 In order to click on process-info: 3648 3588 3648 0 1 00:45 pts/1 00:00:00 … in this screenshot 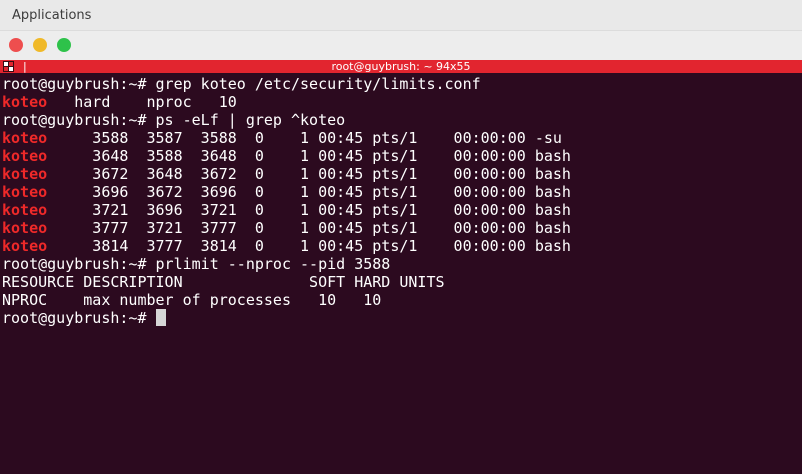, I will do `click(309, 156)`.